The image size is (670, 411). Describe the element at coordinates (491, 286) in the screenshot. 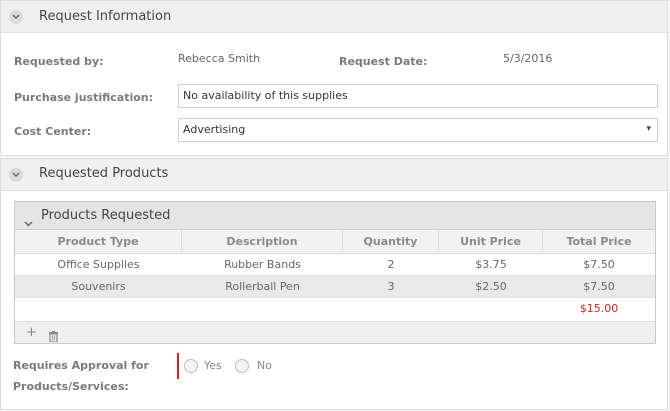

I see `cell-unit-price: $2.50` at that location.